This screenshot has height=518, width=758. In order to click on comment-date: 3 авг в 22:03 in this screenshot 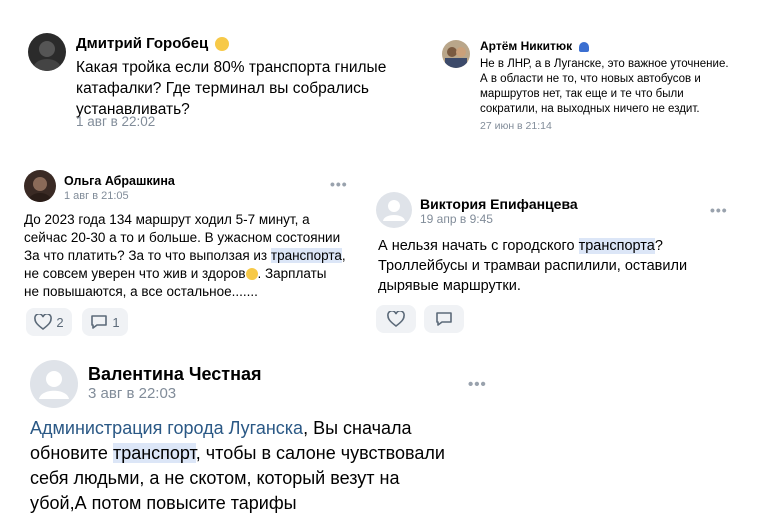, I will do `click(132, 393)`.